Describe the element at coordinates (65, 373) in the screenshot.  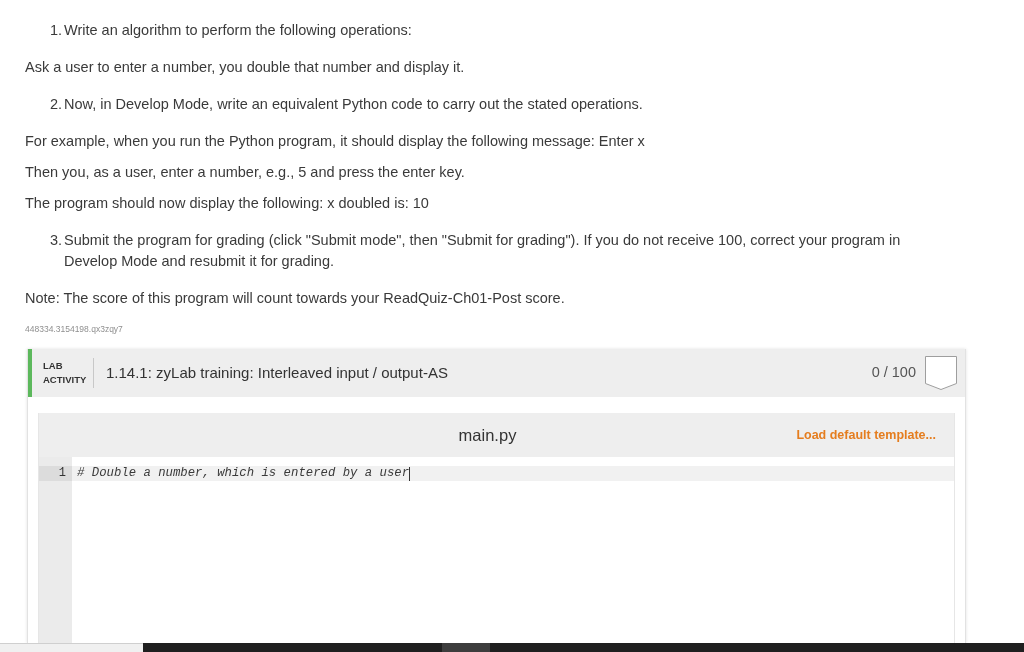
I see `lab-activity-label: LAB ACTIVITY` at that location.